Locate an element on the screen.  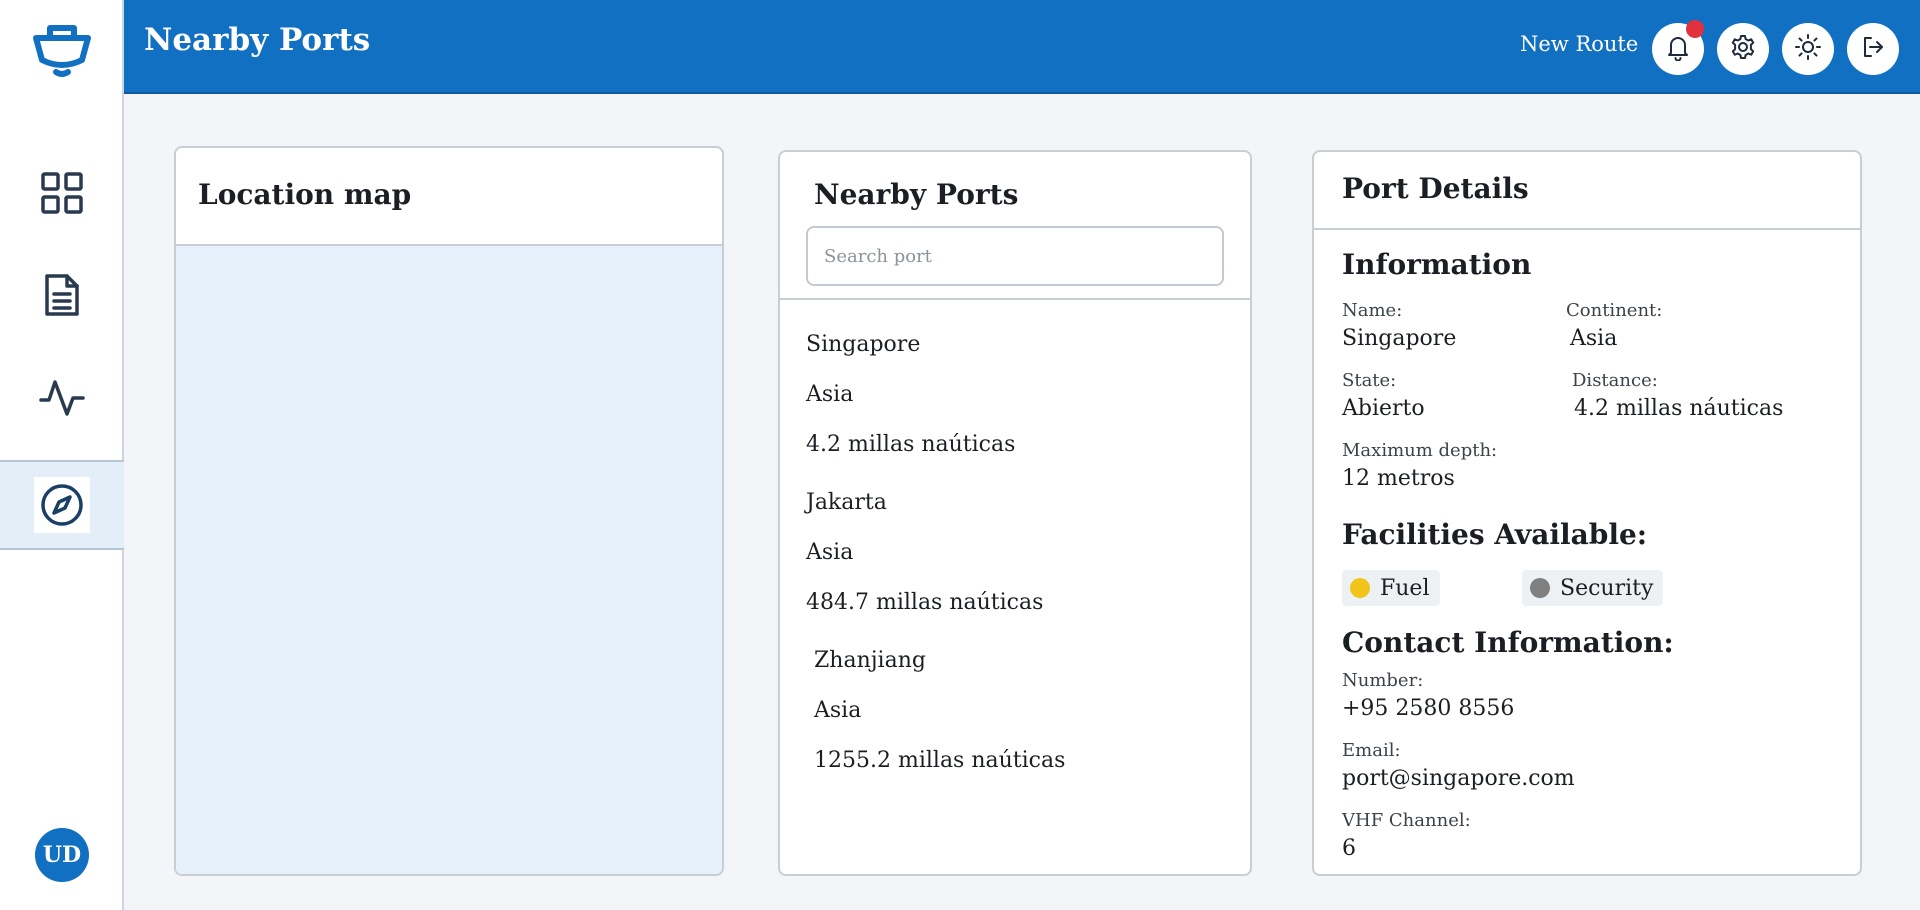
sidebar-item-nearby-ports is located at coordinates (62, 505).